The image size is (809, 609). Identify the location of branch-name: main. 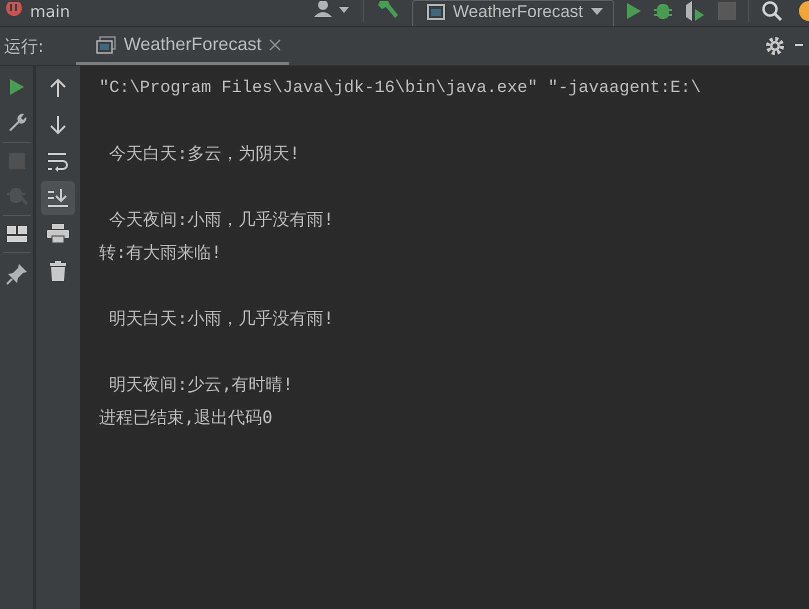
(50, 12).